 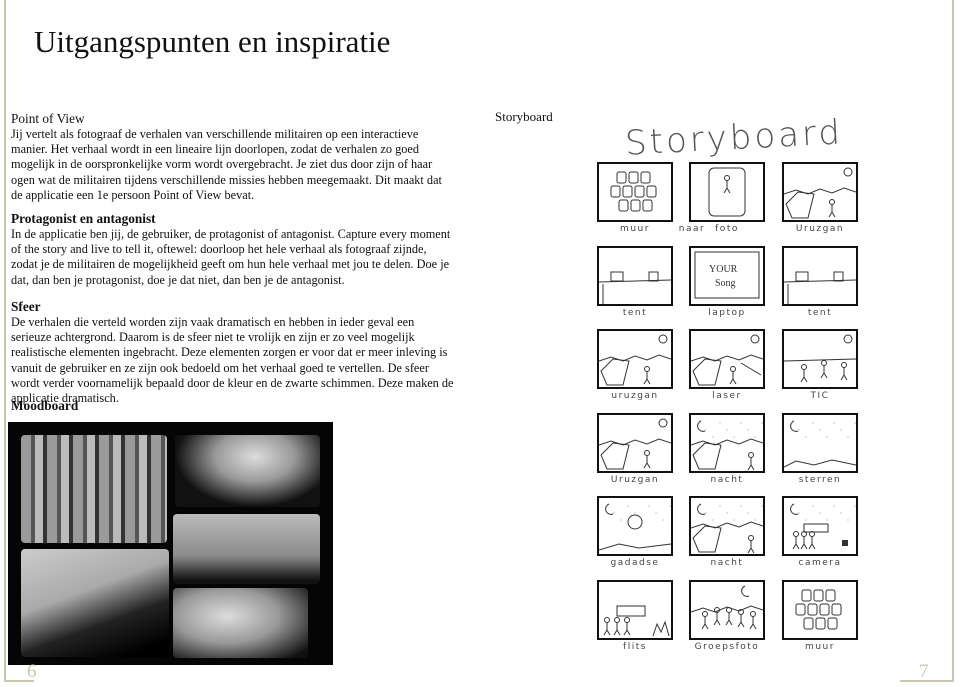 What do you see at coordinates (240, 623) in the screenshot?
I see `moodboard-boat-photo` at bounding box center [240, 623].